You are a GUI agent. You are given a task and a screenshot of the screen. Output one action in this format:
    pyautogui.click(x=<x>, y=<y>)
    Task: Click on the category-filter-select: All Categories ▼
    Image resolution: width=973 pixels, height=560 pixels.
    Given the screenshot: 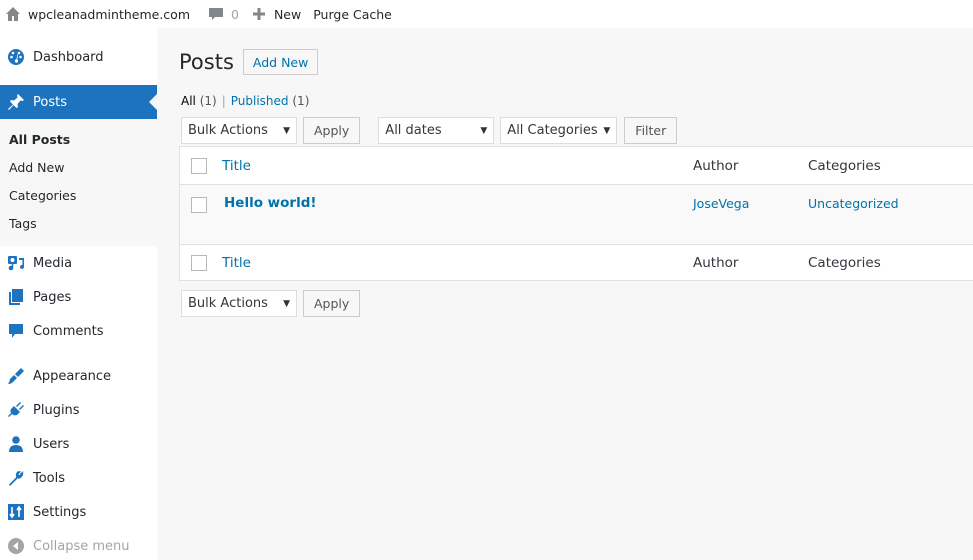 What is the action you would take?
    pyautogui.click(x=559, y=130)
    